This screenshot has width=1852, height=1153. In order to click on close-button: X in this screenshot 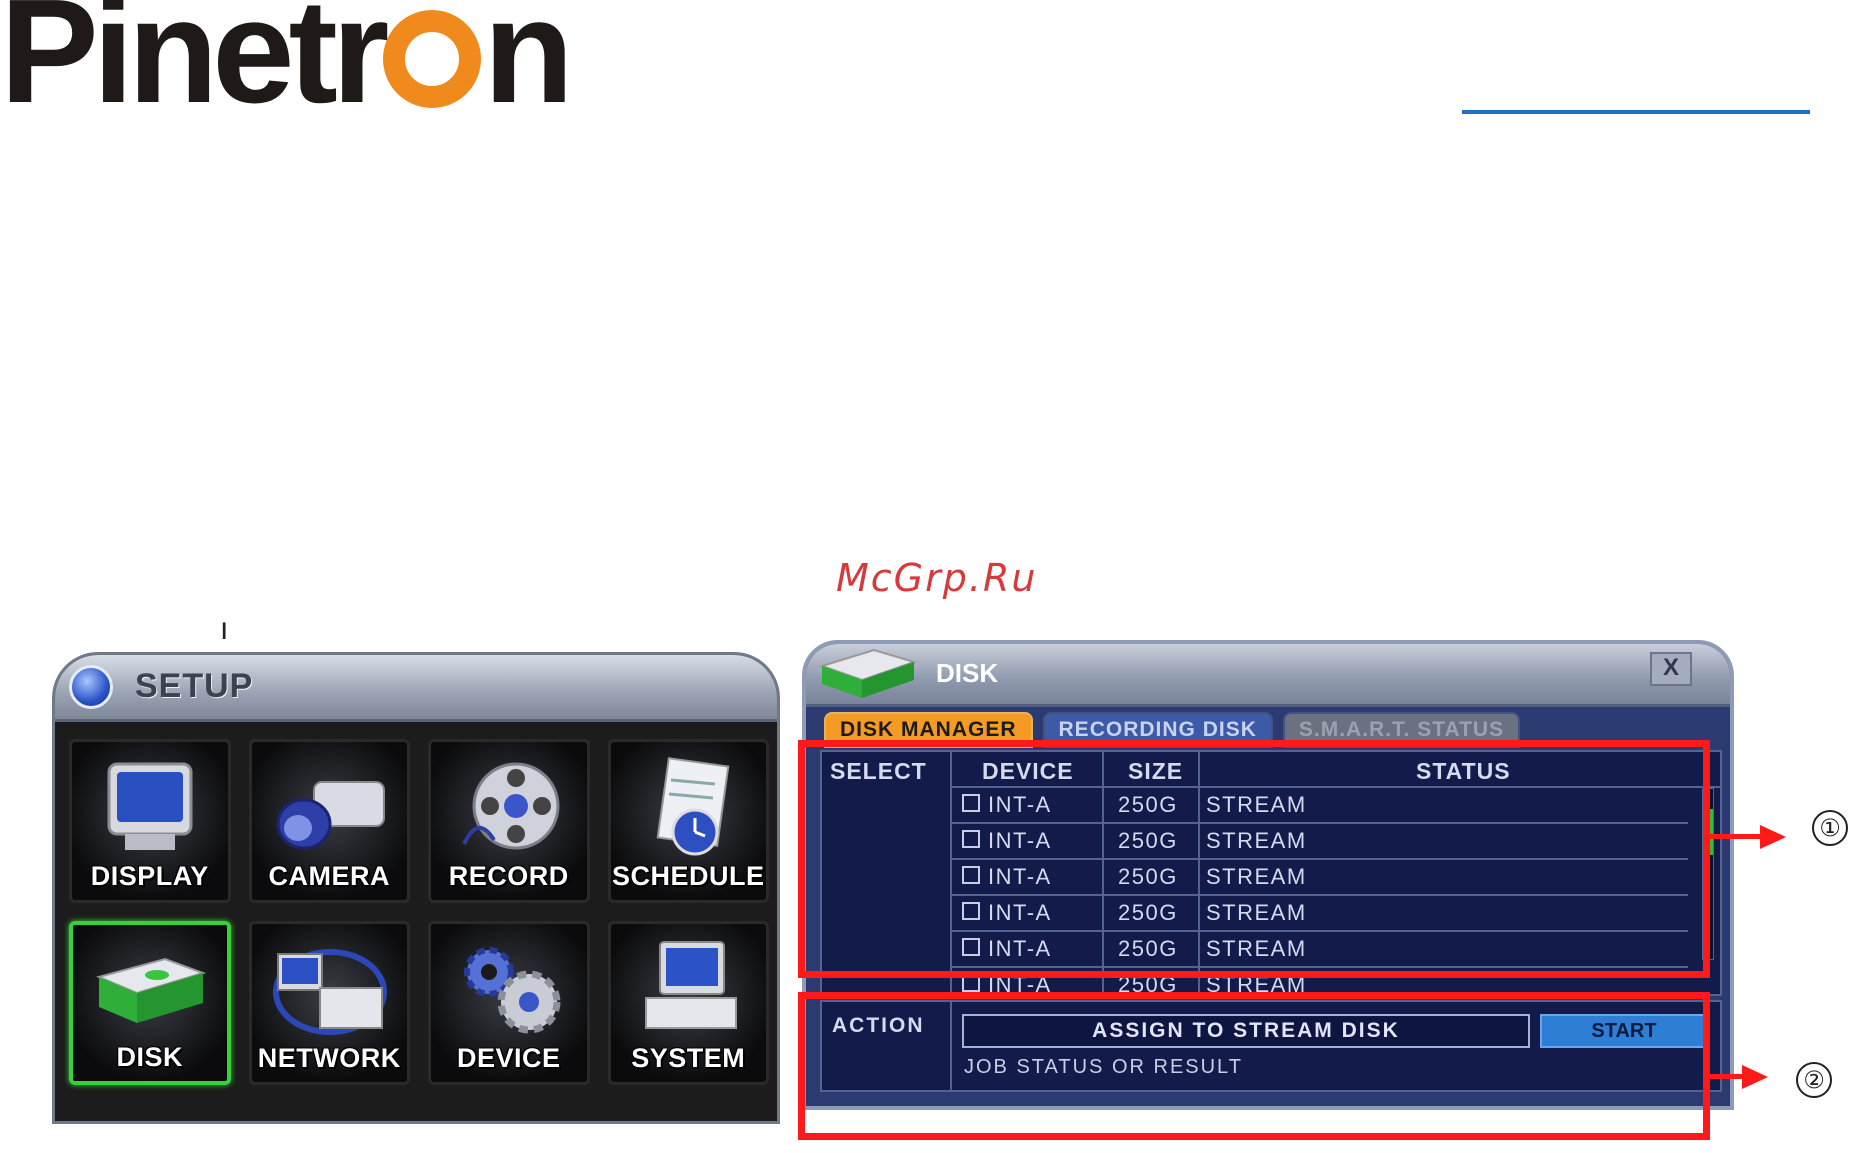, I will do `click(1671, 669)`.